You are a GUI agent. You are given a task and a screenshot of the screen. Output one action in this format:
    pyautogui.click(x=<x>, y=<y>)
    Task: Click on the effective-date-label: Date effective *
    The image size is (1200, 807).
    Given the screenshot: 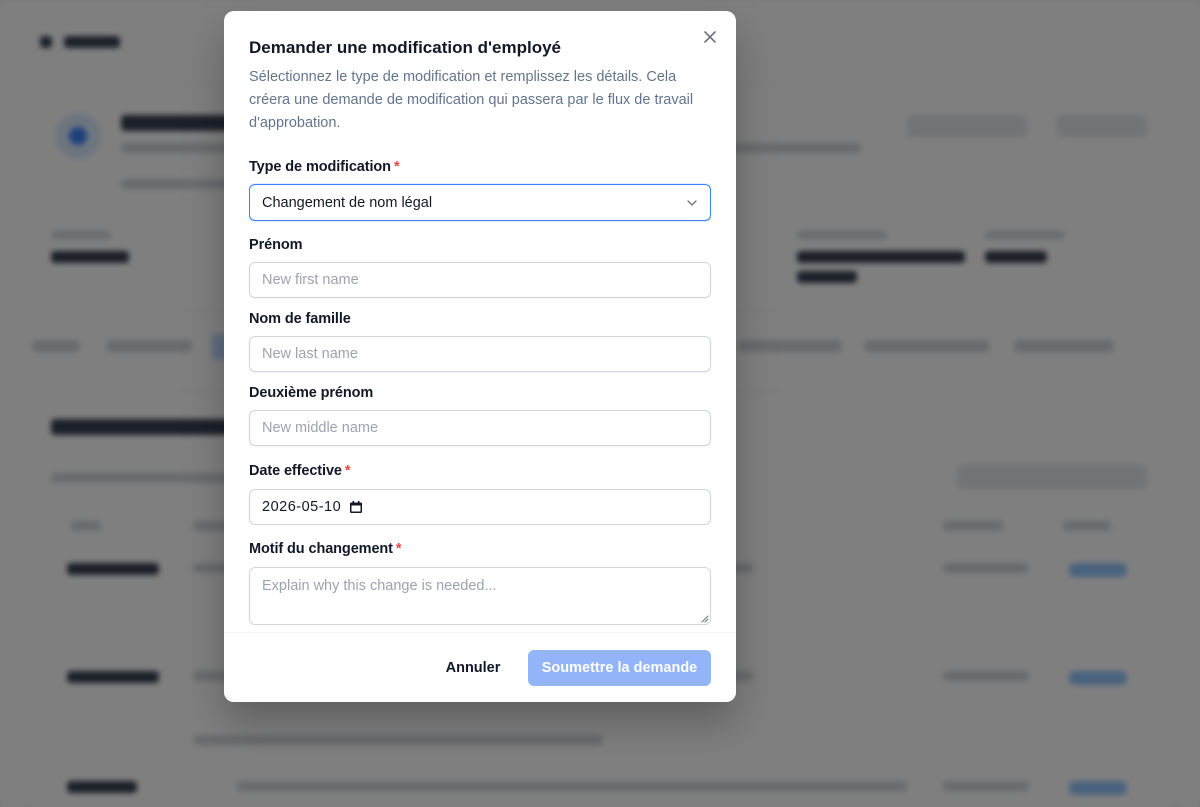 What is the action you would take?
    pyautogui.click(x=300, y=471)
    